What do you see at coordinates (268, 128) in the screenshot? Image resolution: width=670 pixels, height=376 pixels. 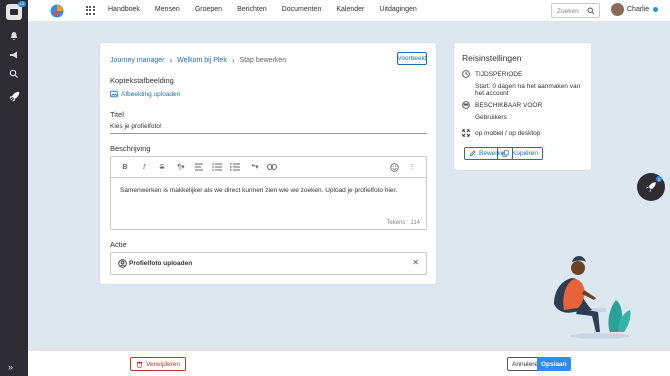 I see `title-field: Kies je profielfoto!` at bounding box center [268, 128].